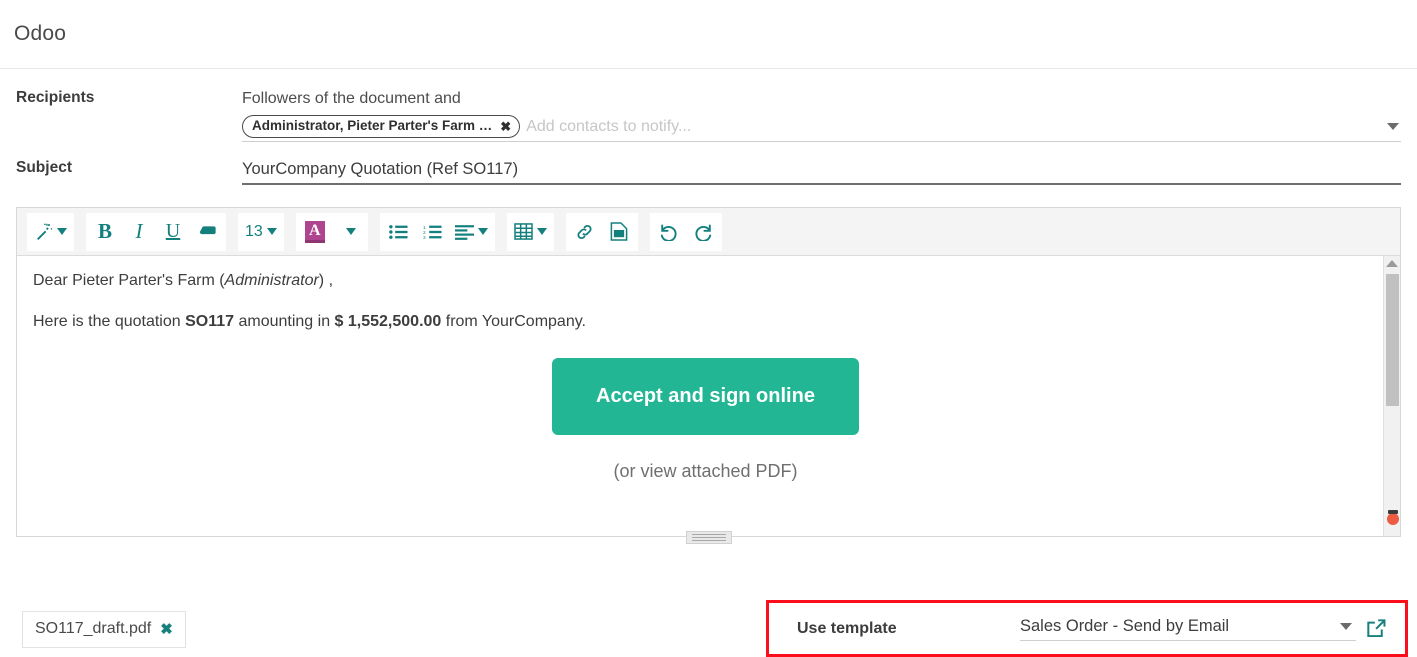  Describe the element at coordinates (847, 628) in the screenshot. I see `use-template-label: Use template` at that location.